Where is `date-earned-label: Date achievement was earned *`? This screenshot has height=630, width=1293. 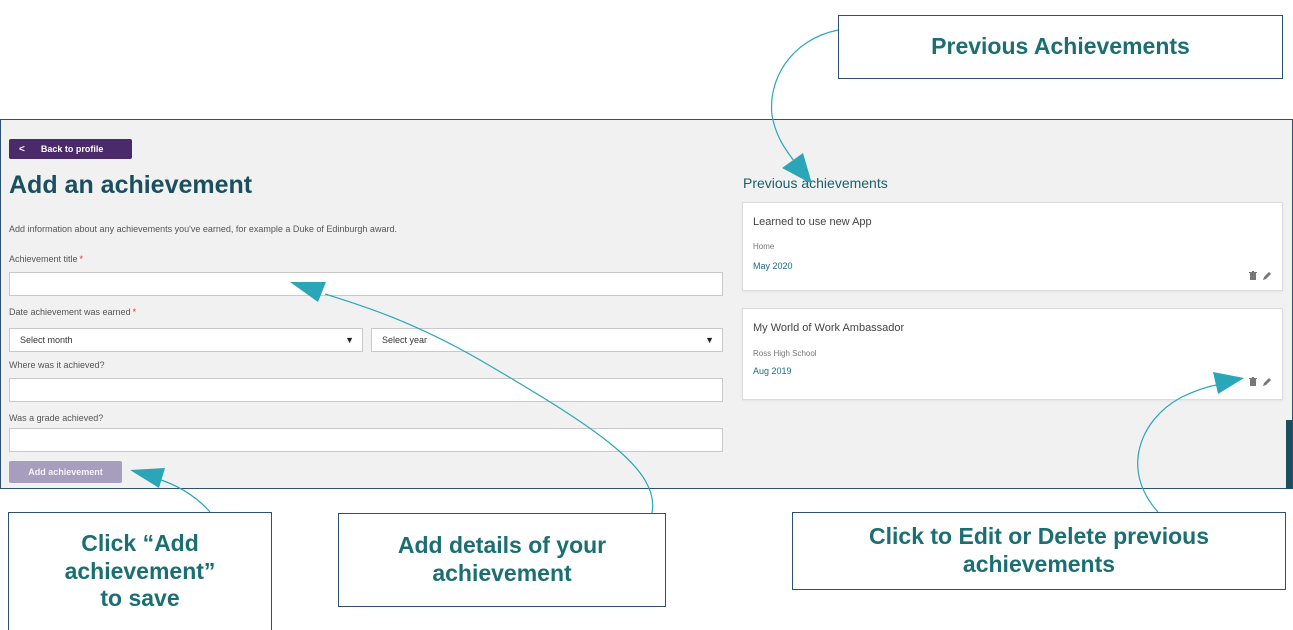 date-earned-label: Date achievement was earned * is located at coordinates (72, 312).